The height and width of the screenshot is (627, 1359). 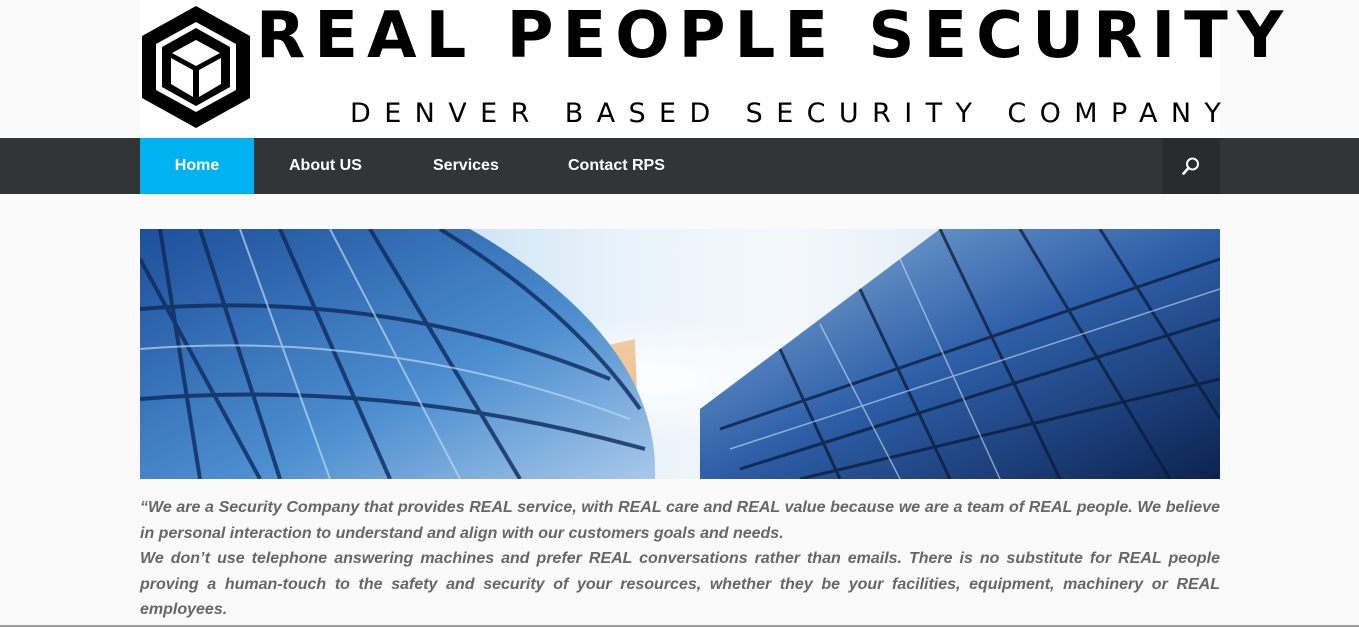 I want to click on search-button, so click(x=1191, y=166).